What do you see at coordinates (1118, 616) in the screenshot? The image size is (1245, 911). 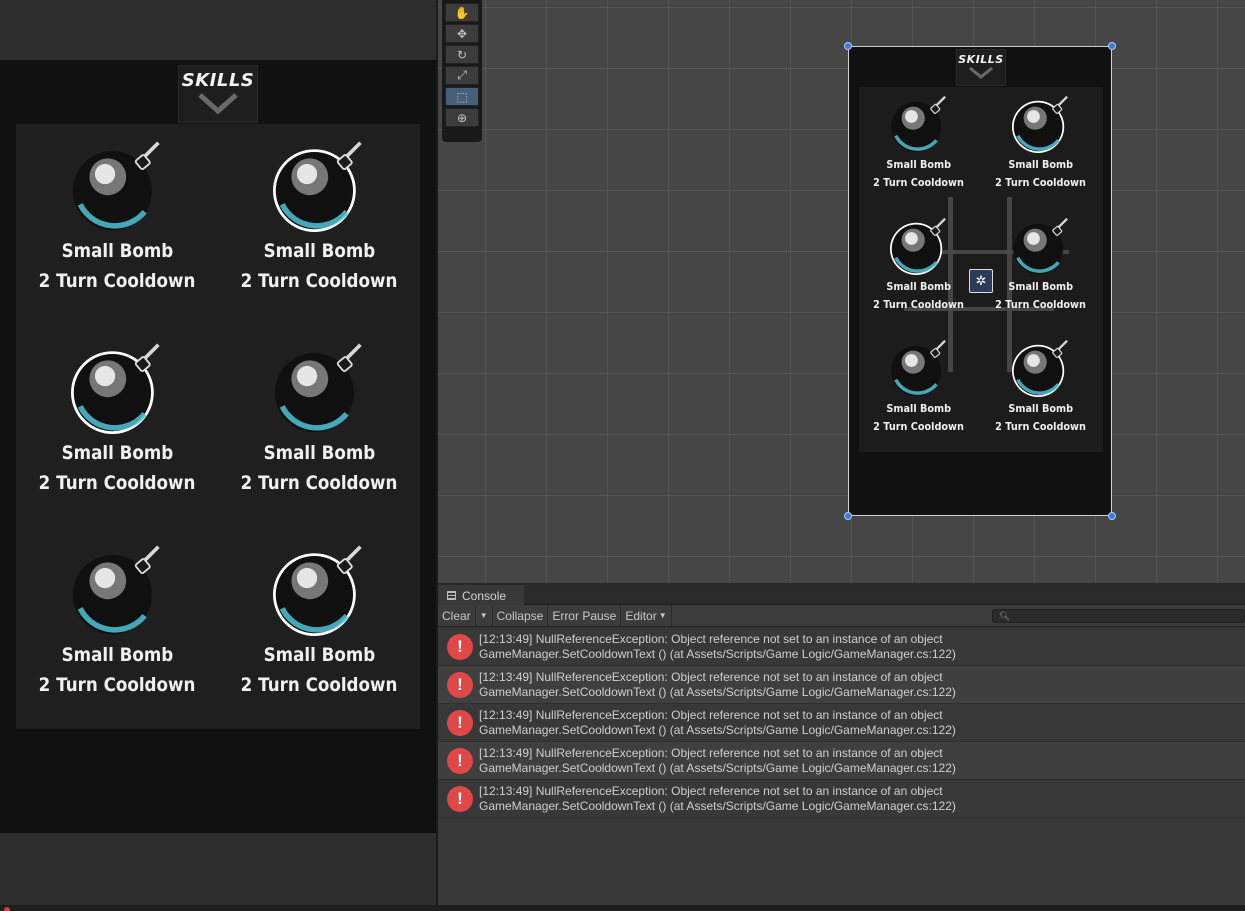 I see `console-search-input: 🔍︎` at bounding box center [1118, 616].